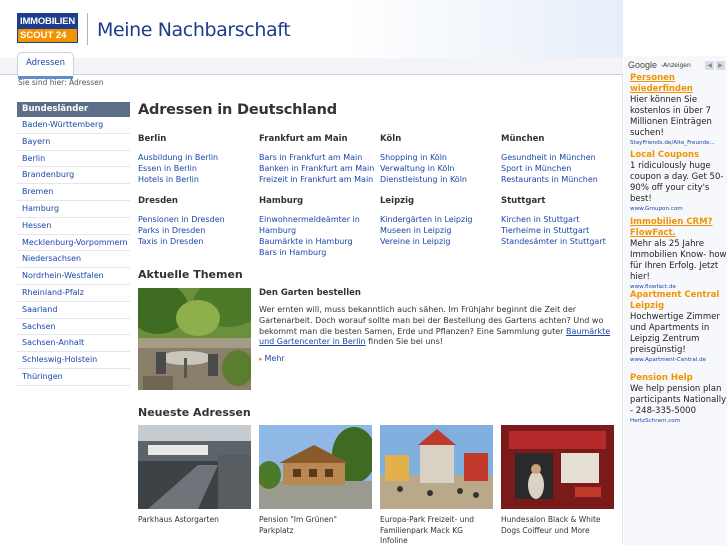 The height and width of the screenshot is (545, 727). Describe the element at coordinates (73, 209) in the screenshot. I see `sidebar-item-hamburg: Hamburg` at that location.